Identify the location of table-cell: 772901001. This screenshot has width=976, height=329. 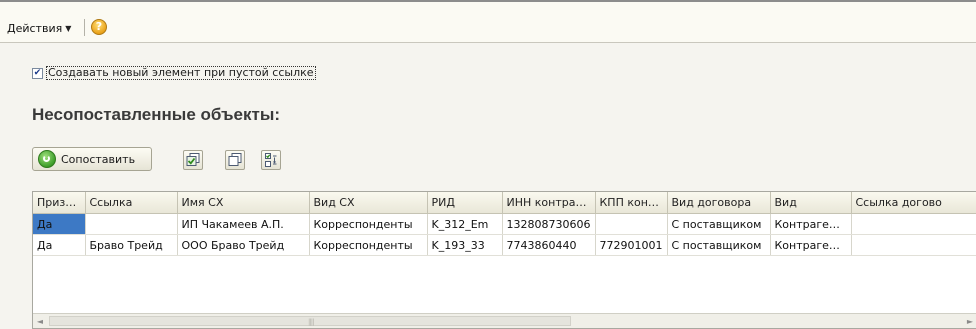
(631, 245).